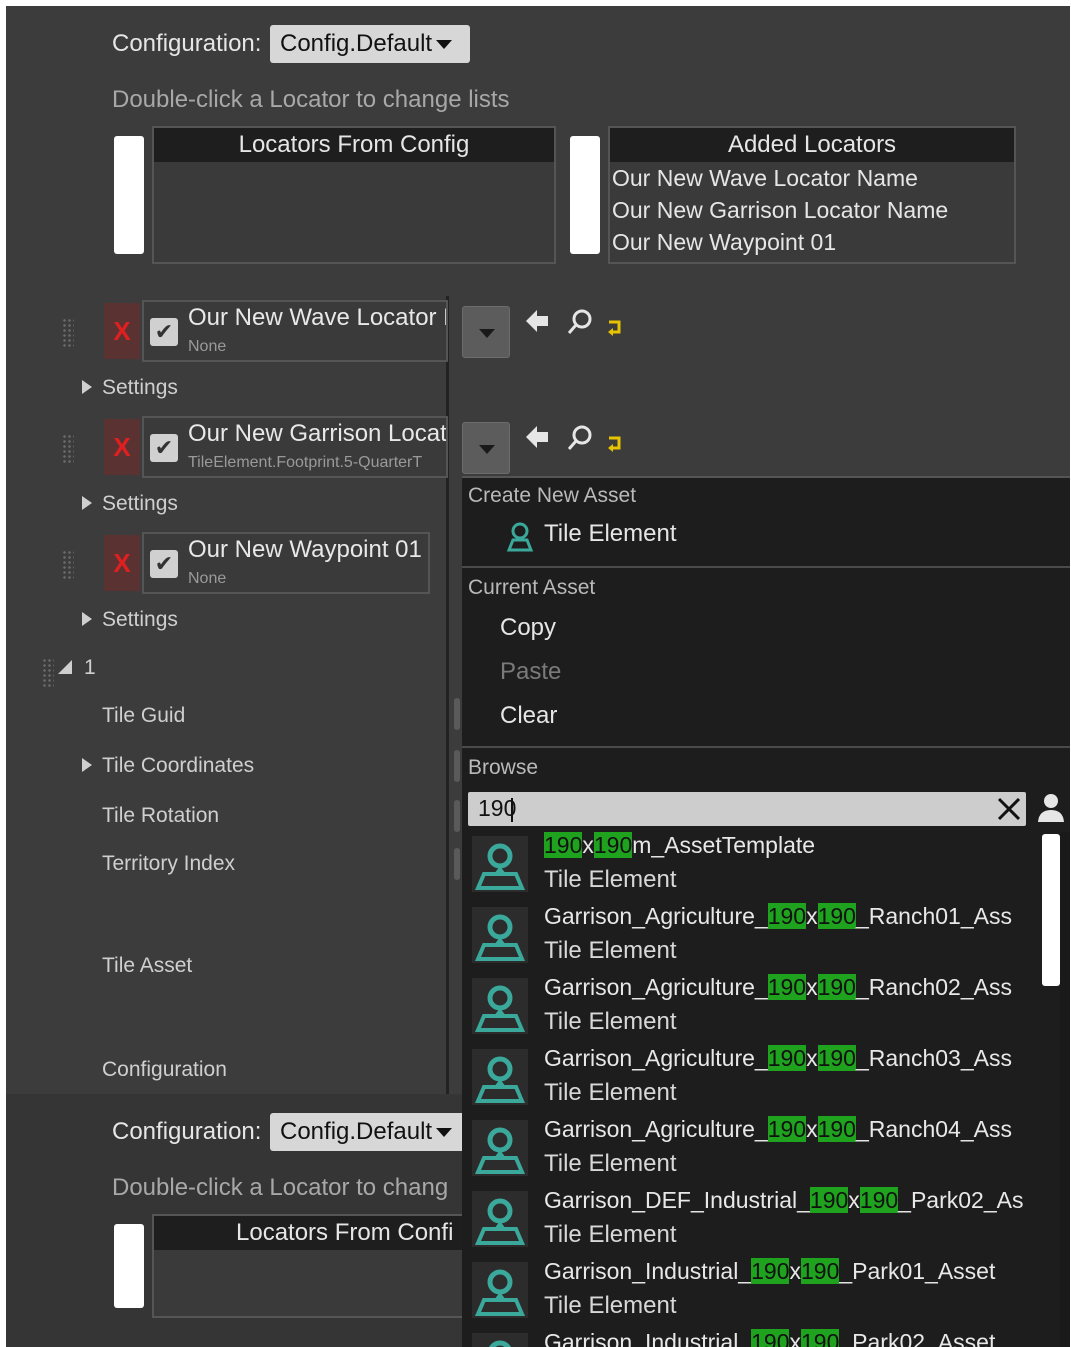 This screenshot has width=1071, height=1347. I want to click on config-dropdown-value: Config.Default, so click(356, 1131).